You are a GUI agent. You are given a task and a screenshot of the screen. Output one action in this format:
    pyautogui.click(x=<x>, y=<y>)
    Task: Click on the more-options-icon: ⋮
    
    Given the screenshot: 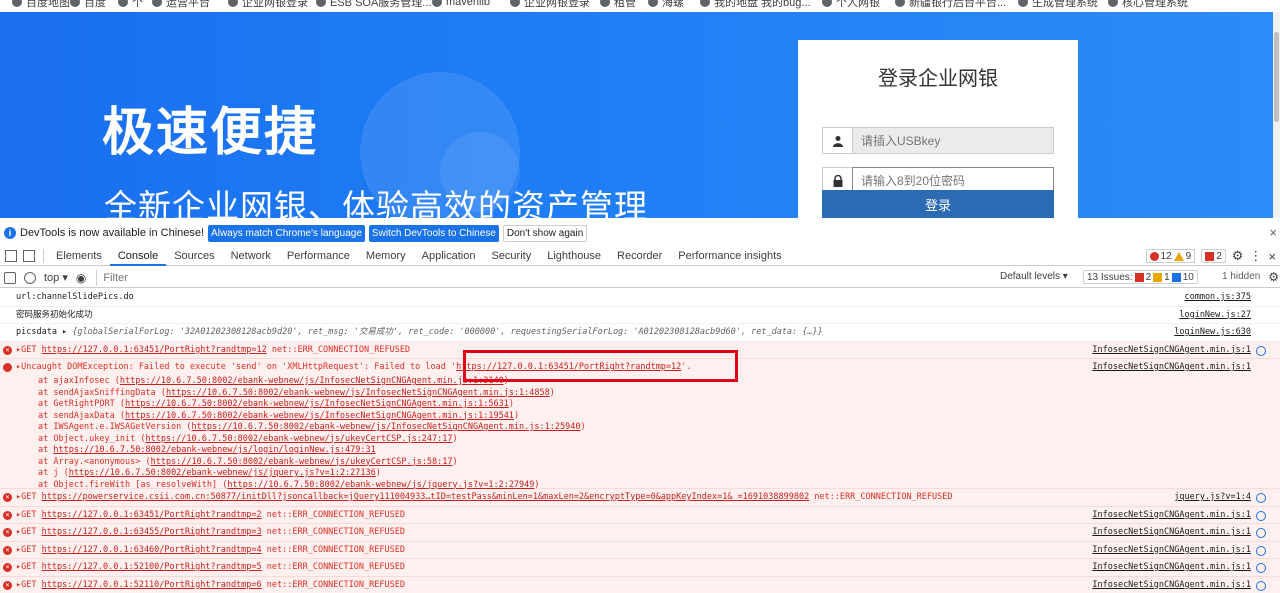 What is the action you would take?
    pyautogui.click(x=1255, y=256)
    